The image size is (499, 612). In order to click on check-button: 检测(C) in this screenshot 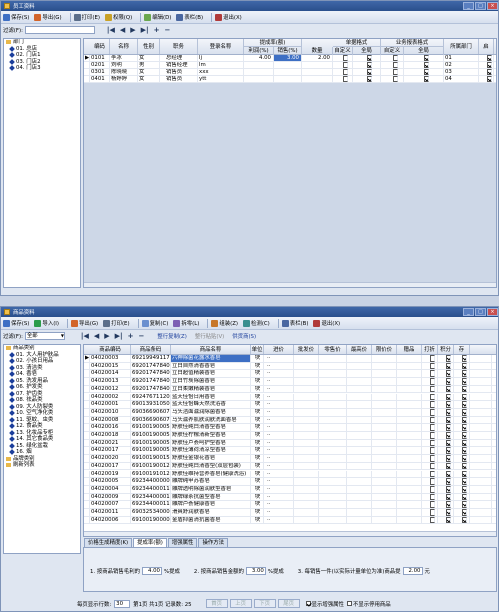, I will do `click(256, 323)`.